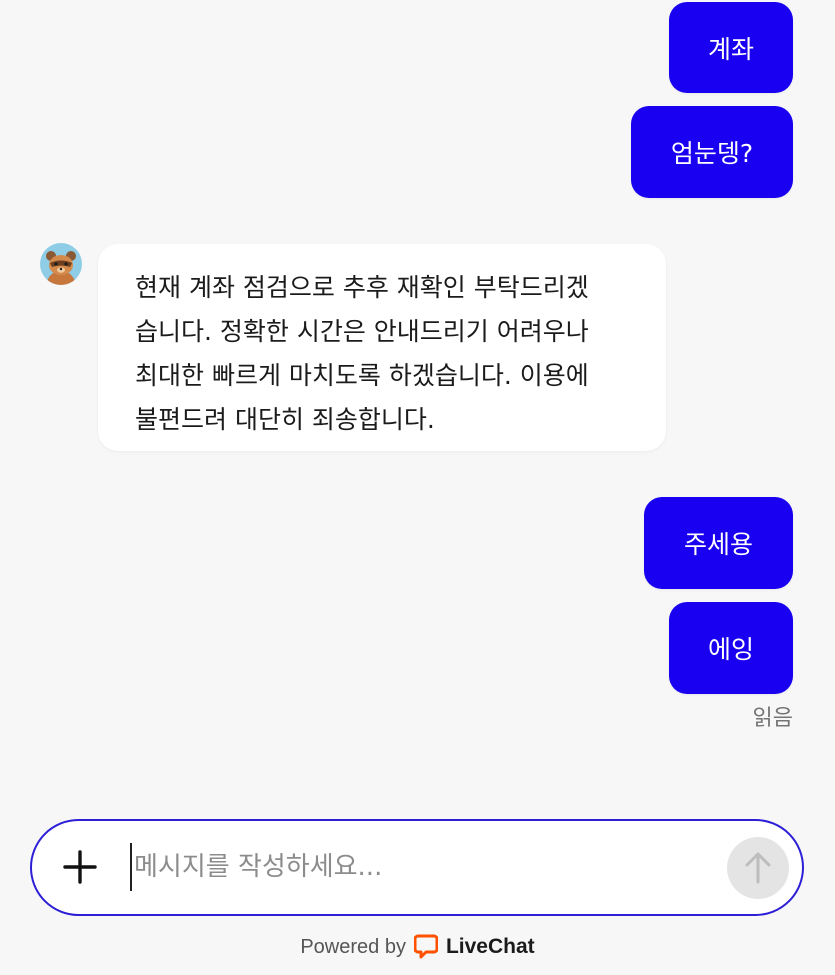 This screenshot has width=835, height=975. What do you see at coordinates (362, 375) in the screenshot?
I see `message-line: 최대한 빠르게 마치도록 하겠습니다. 이용에` at bounding box center [362, 375].